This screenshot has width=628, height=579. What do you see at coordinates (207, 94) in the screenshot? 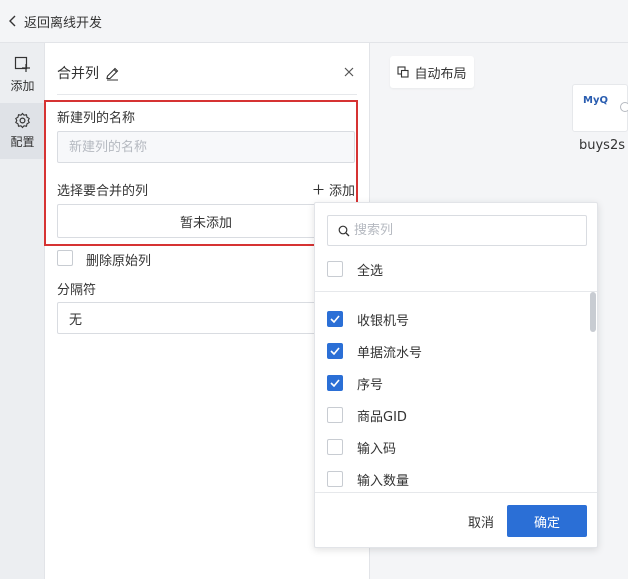
I see `panel-divider` at bounding box center [207, 94].